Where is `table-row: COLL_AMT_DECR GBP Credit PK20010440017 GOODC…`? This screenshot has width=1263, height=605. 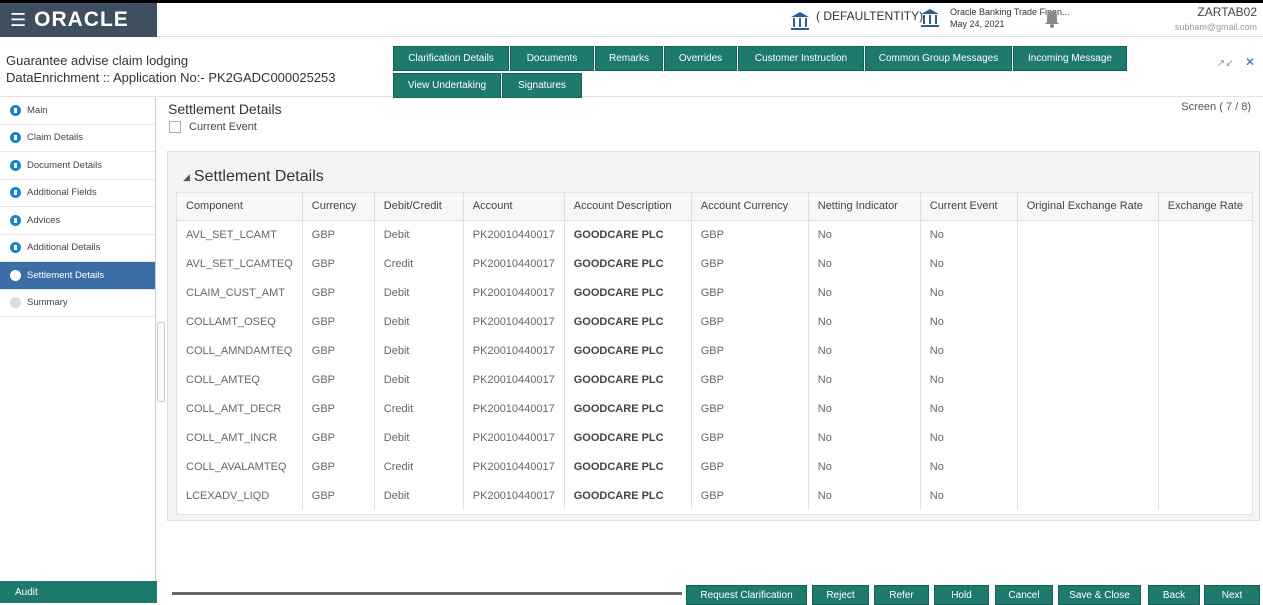 table-row: COLL_AMT_DECR GBP Credit PK20010440017 GOODC… is located at coordinates (714, 408).